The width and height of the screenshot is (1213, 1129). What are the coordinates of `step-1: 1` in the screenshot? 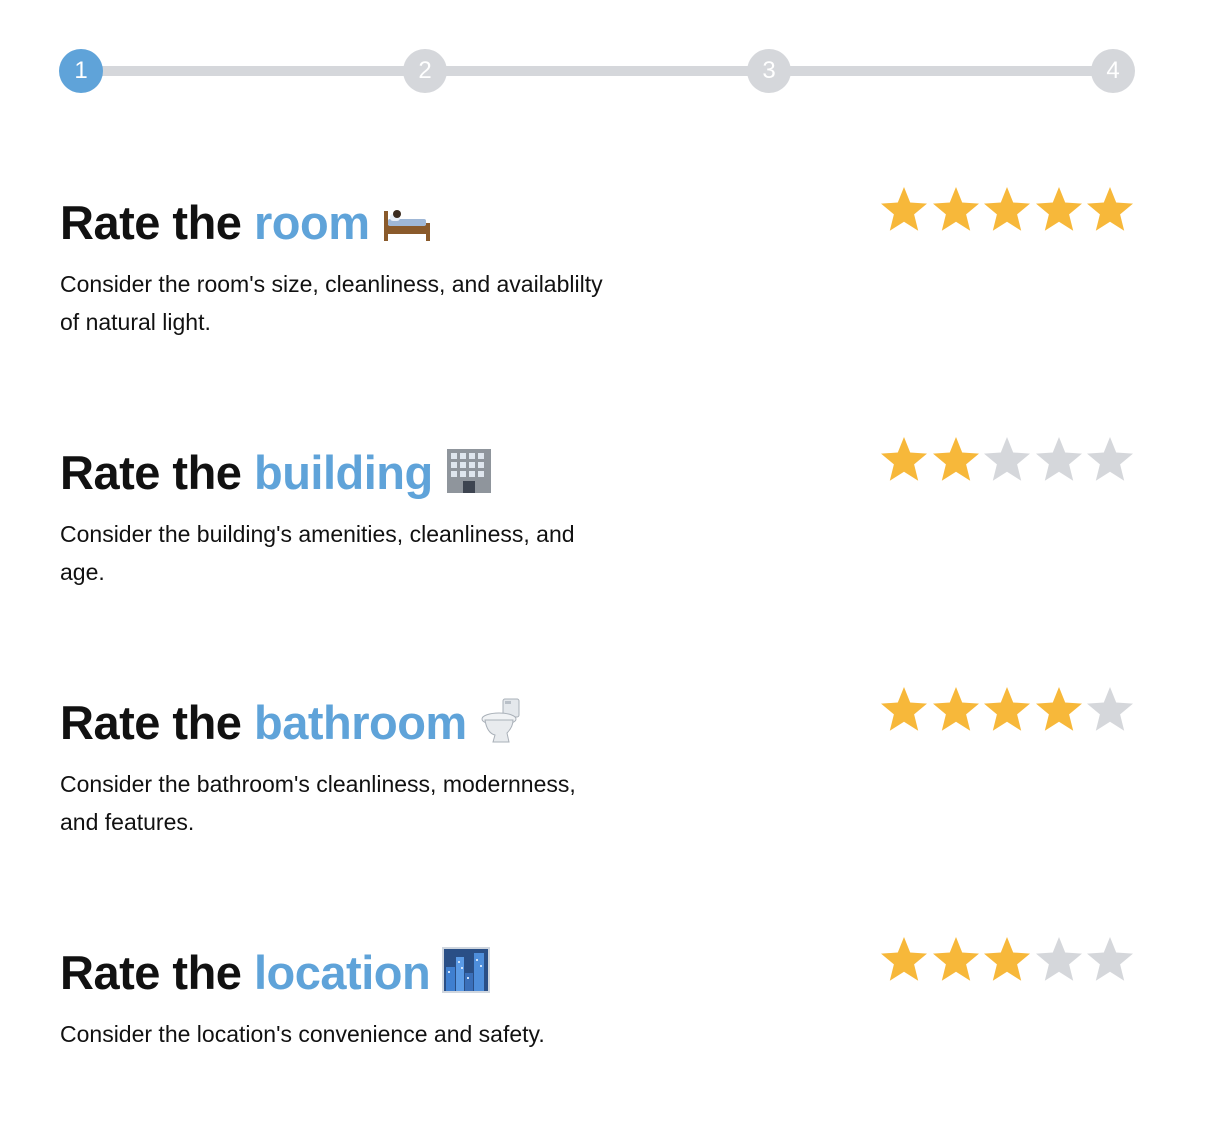 It's located at (81, 71).